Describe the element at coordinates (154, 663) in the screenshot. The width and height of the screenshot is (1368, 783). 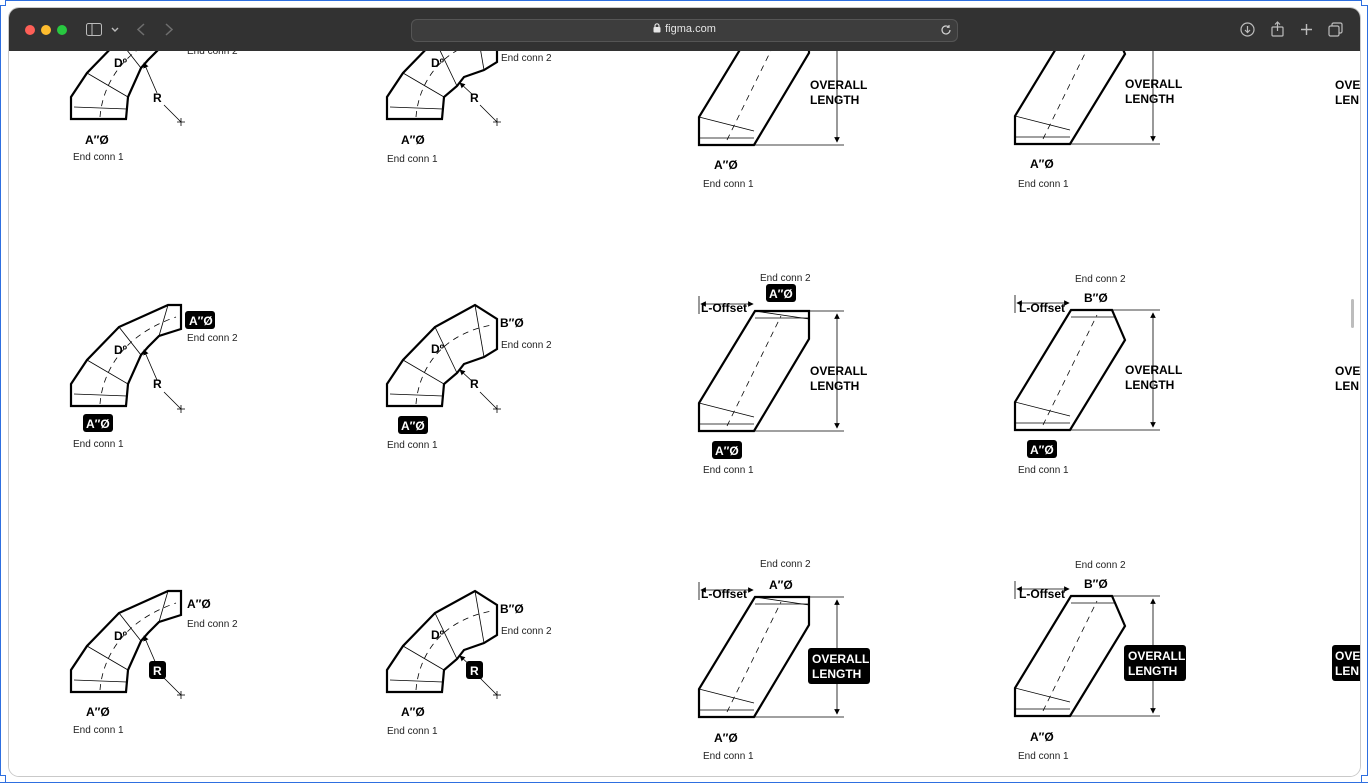
I see `elbow-diagram-r3c1: A″Ø End conn 2 Dº R A″Ø End conn 1` at that location.